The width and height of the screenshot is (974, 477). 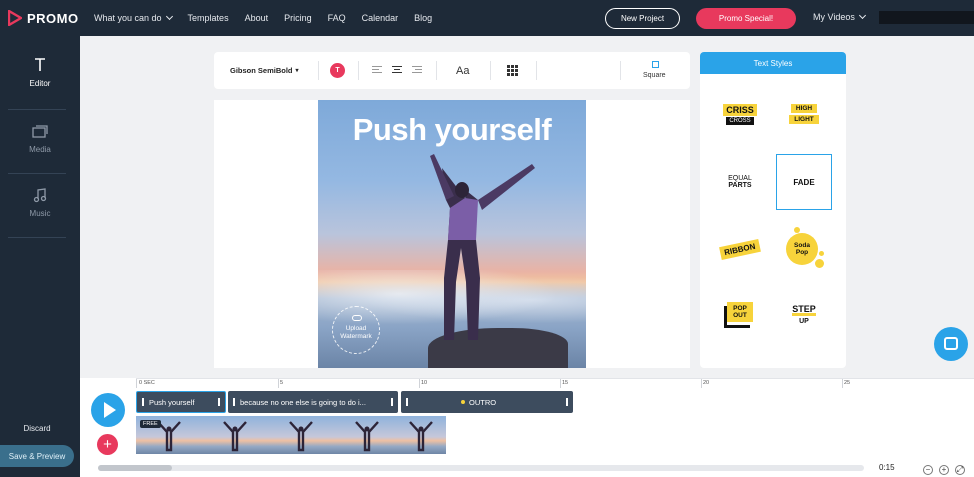 I want to click on style-popout-line2: OUT, so click(x=740, y=315).